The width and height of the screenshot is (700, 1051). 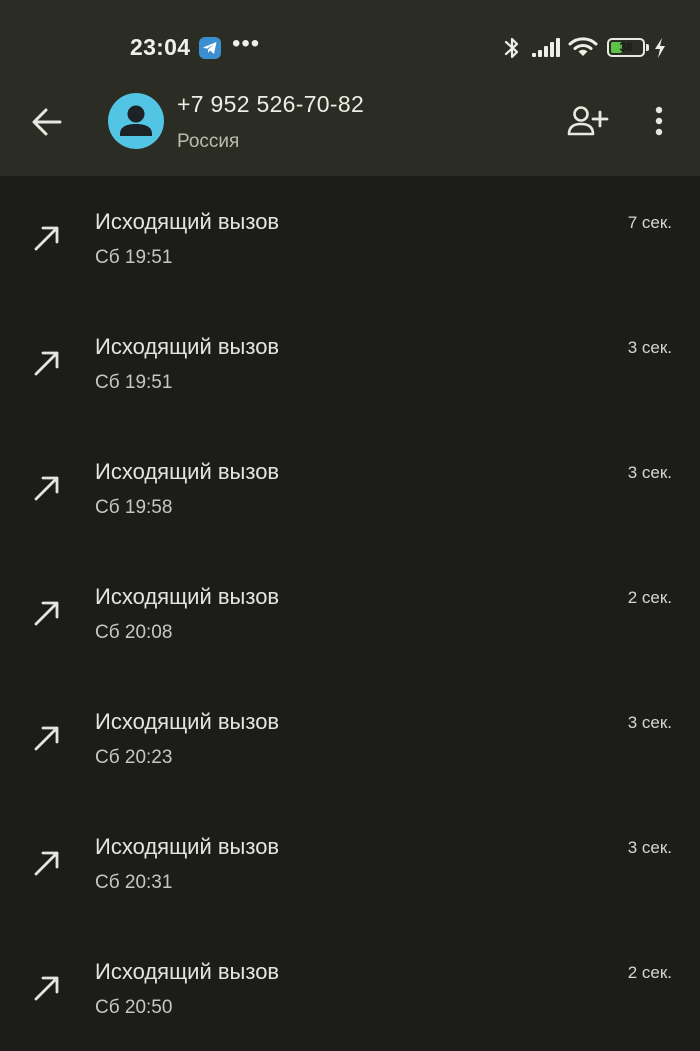 I want to click on call-time: Сб 20:23, so click(x=134, y=757).